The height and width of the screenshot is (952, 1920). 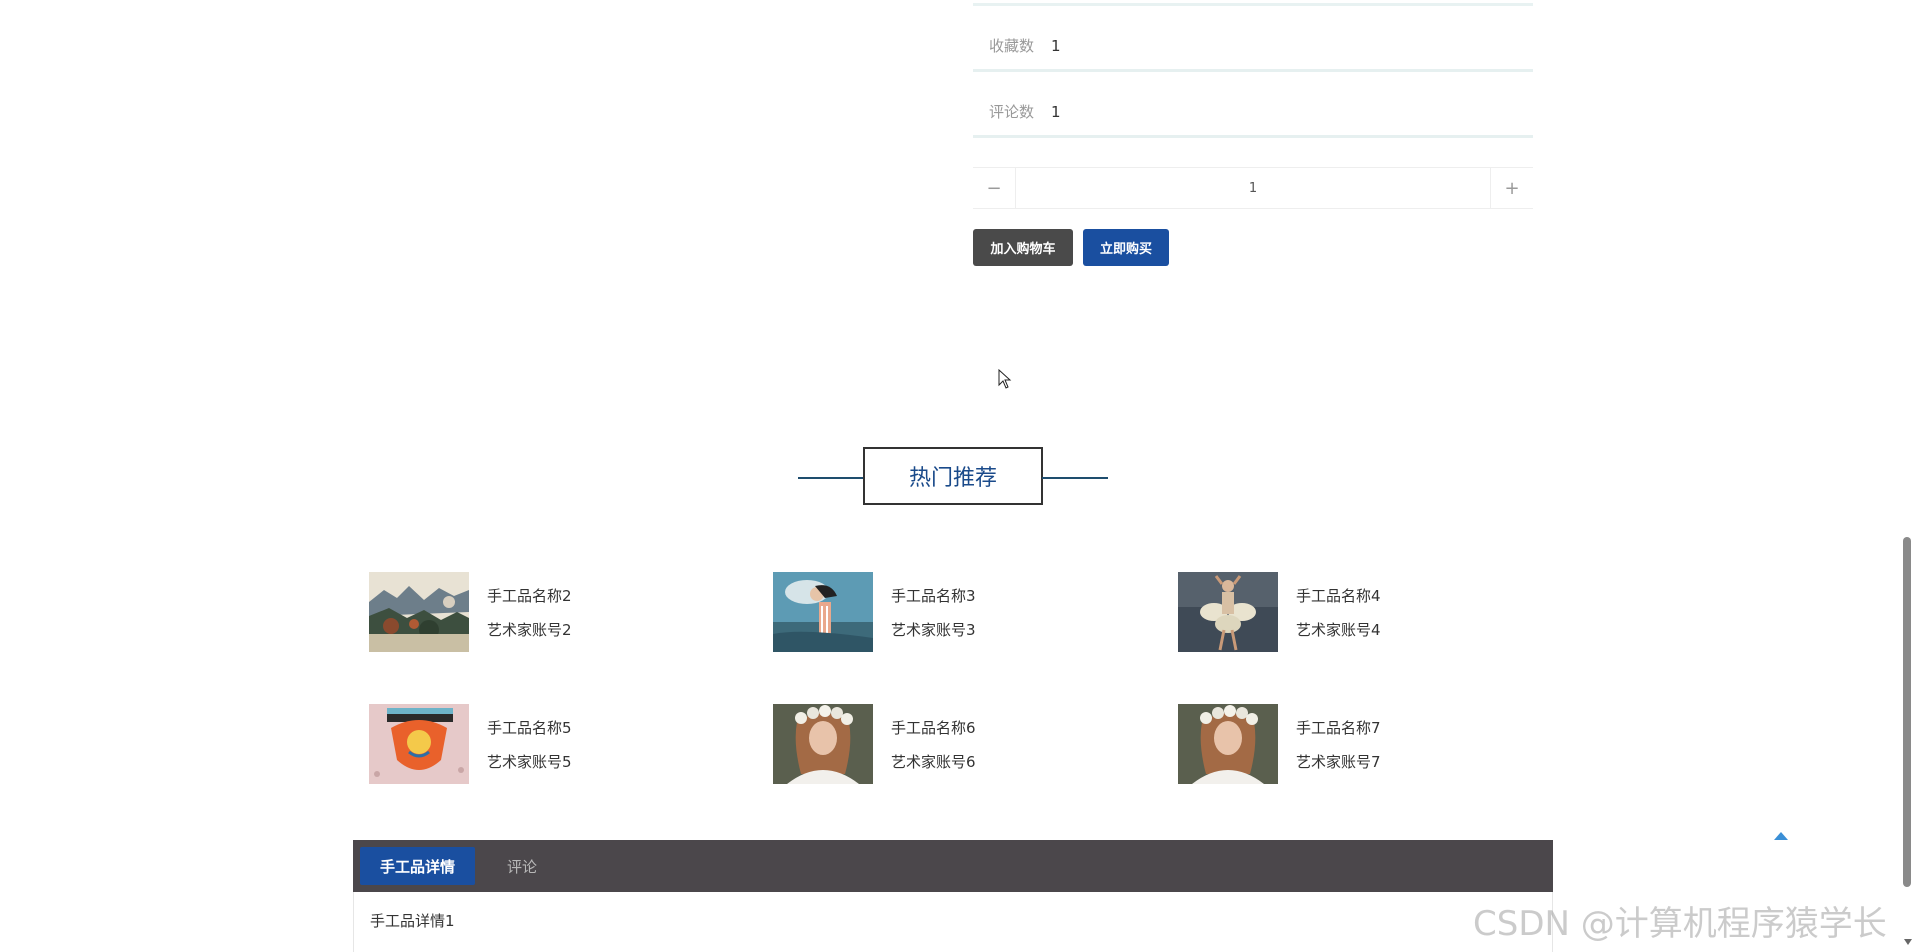 What do you see at coordinates (559, 744) in the screenshot?
I see `product-card: 手工品名称5 艺术家账号5` at bounding box center [559, 744].